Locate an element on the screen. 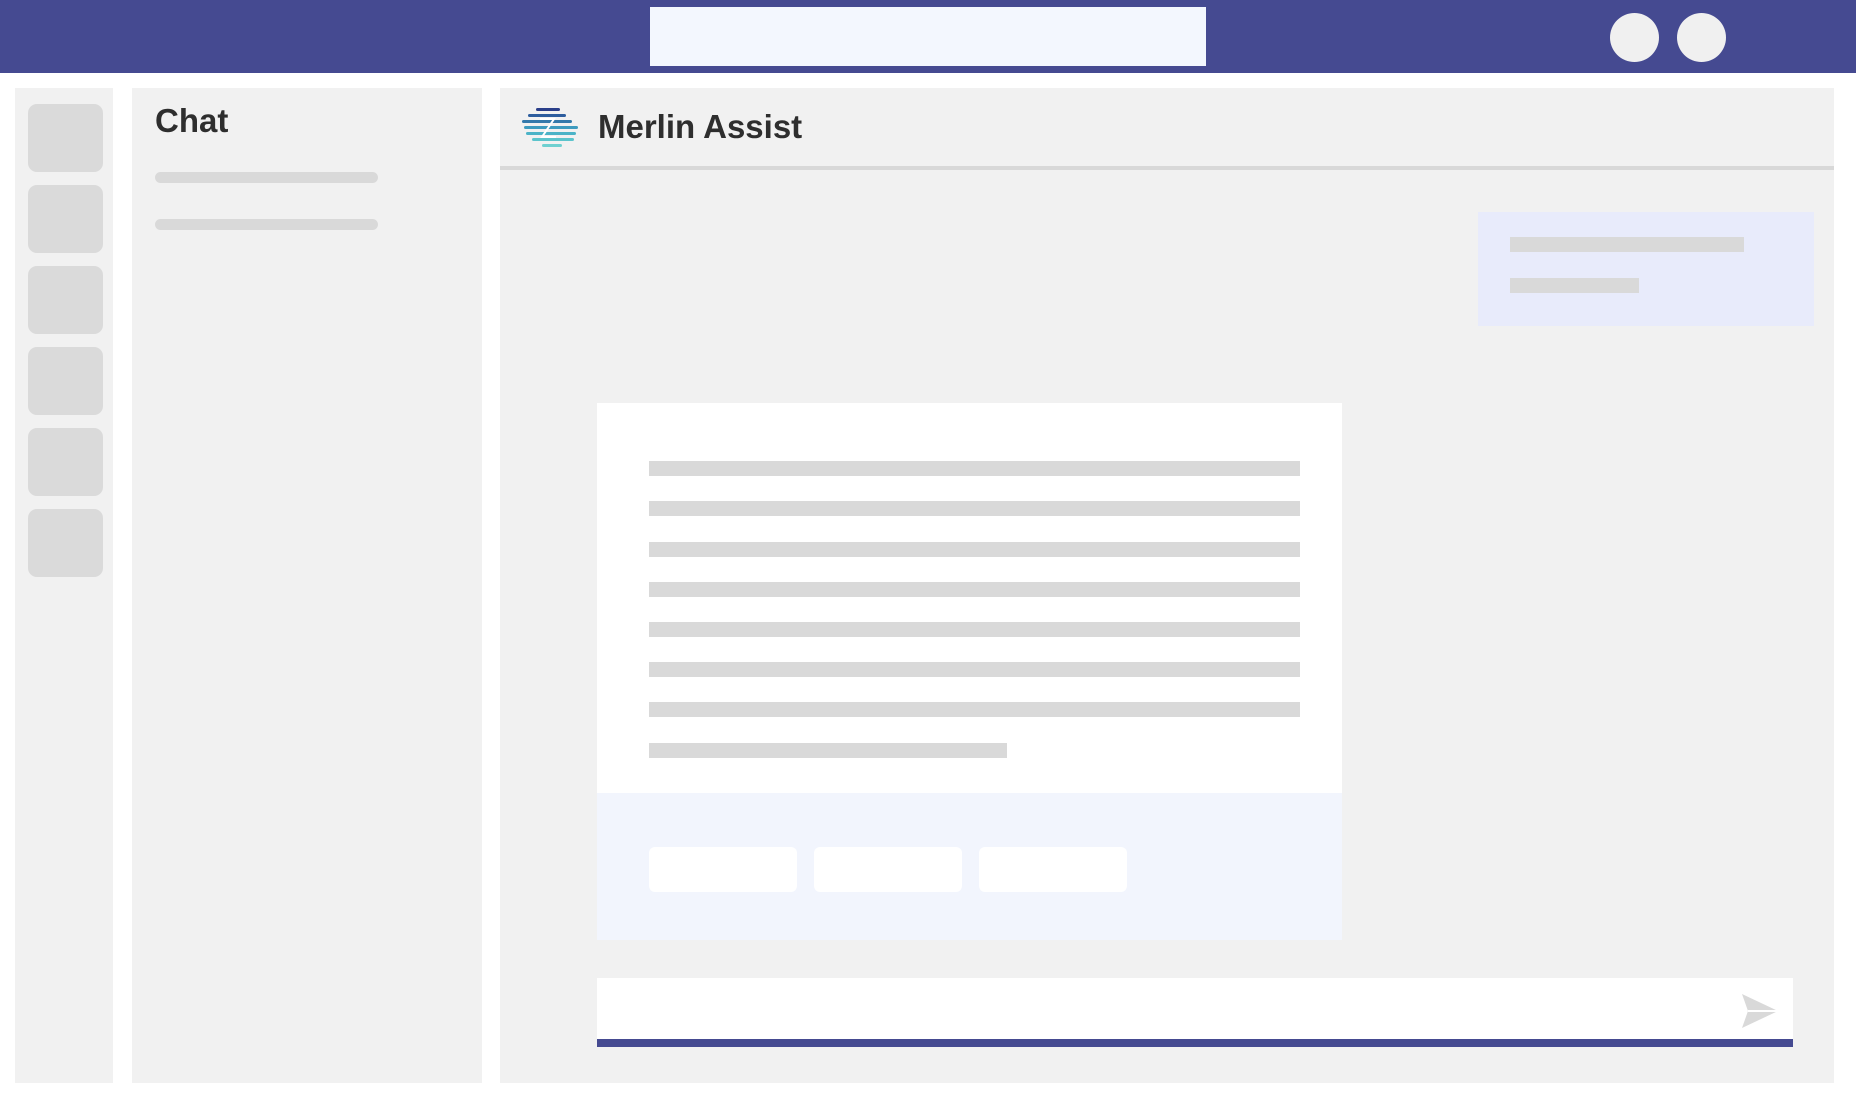  merlin-logo-icon is located at coordinates (550, 127).